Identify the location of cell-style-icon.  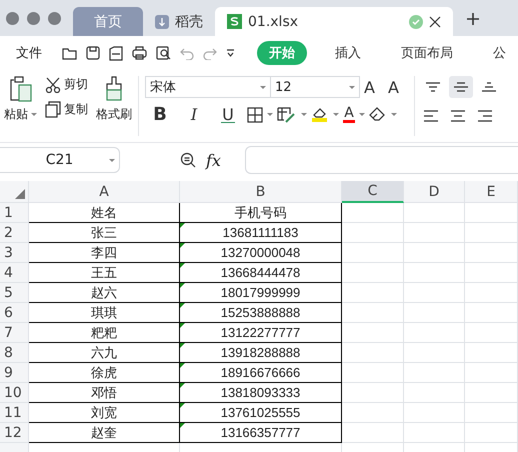
(287, 114).